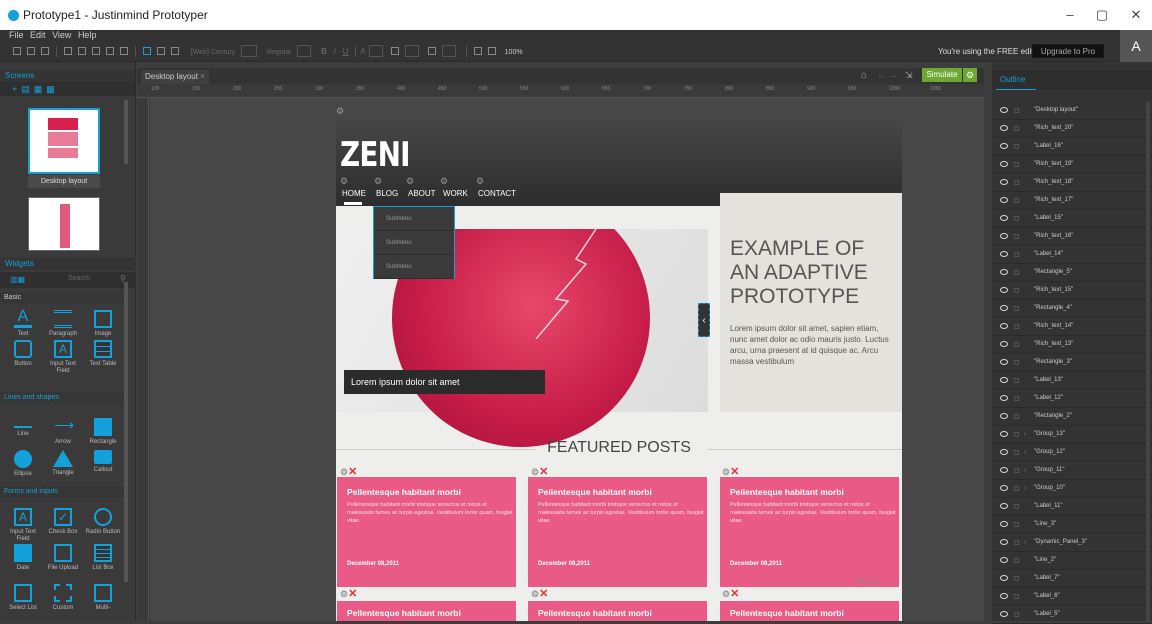 The height and width of the screenshot is (624, 1152). Describe the element at coordinates (304, 51) in the screenshot. I see `font-size-select` at that location.